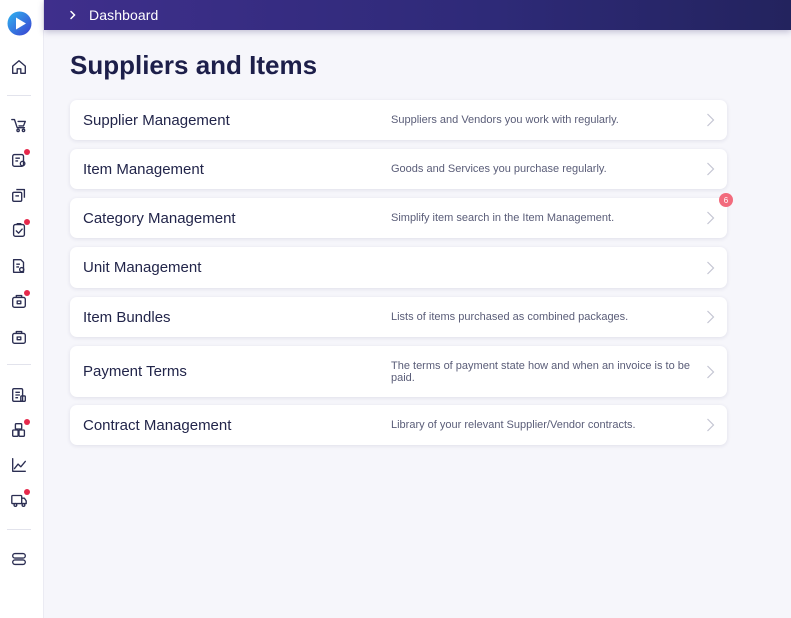 The height and width of the screenshot is (618, 791). I want to click on assets-icon, so click(19, 429).